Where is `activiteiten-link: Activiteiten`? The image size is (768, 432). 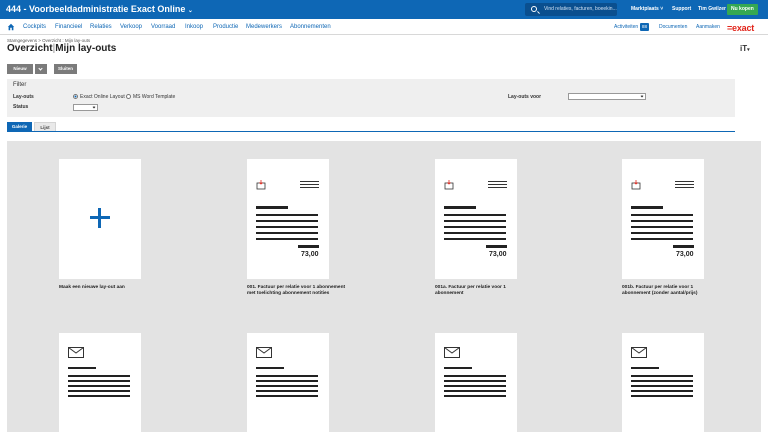 activiteiten-link: Activiteiten is located at coordinates (626, 27).